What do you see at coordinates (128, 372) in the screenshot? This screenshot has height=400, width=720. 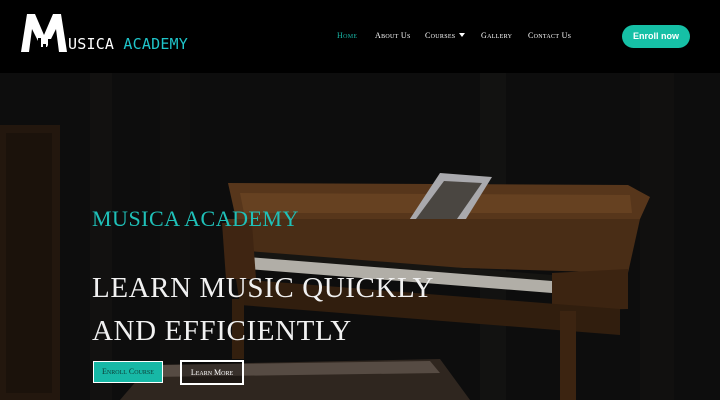 I see `enroll-course-button: Enroll Course` at bounding box center [128, 372].